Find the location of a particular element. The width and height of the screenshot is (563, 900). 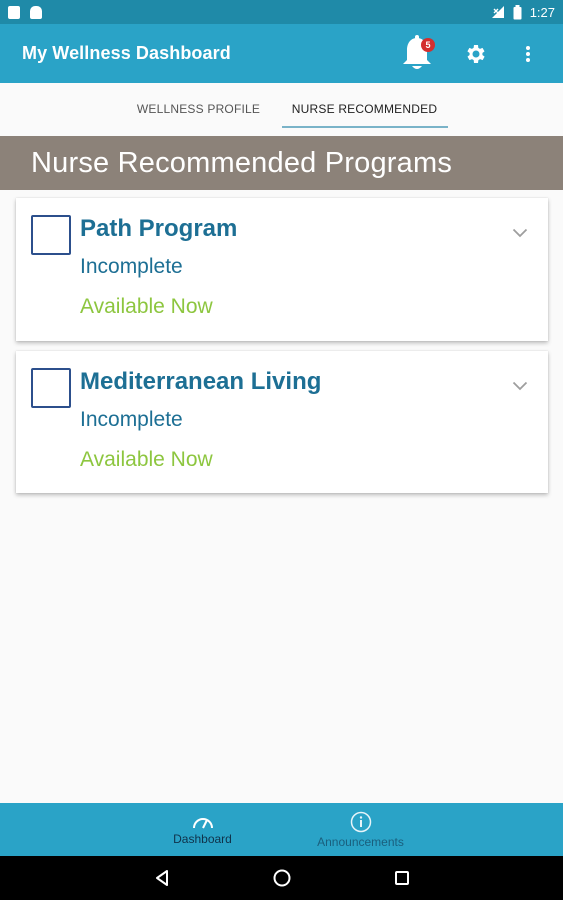

recents-square-icon is located at coordinates (401, 878).